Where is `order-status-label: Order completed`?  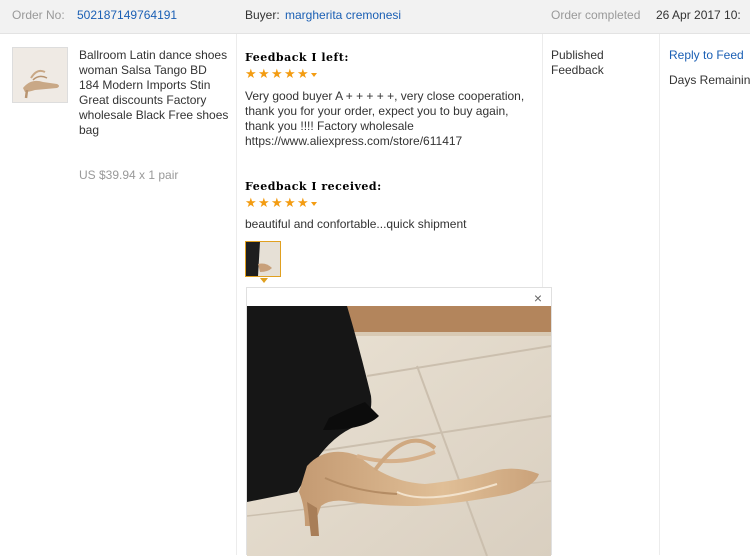 order-status-label: Order completed is located at coordinates (596, 15).